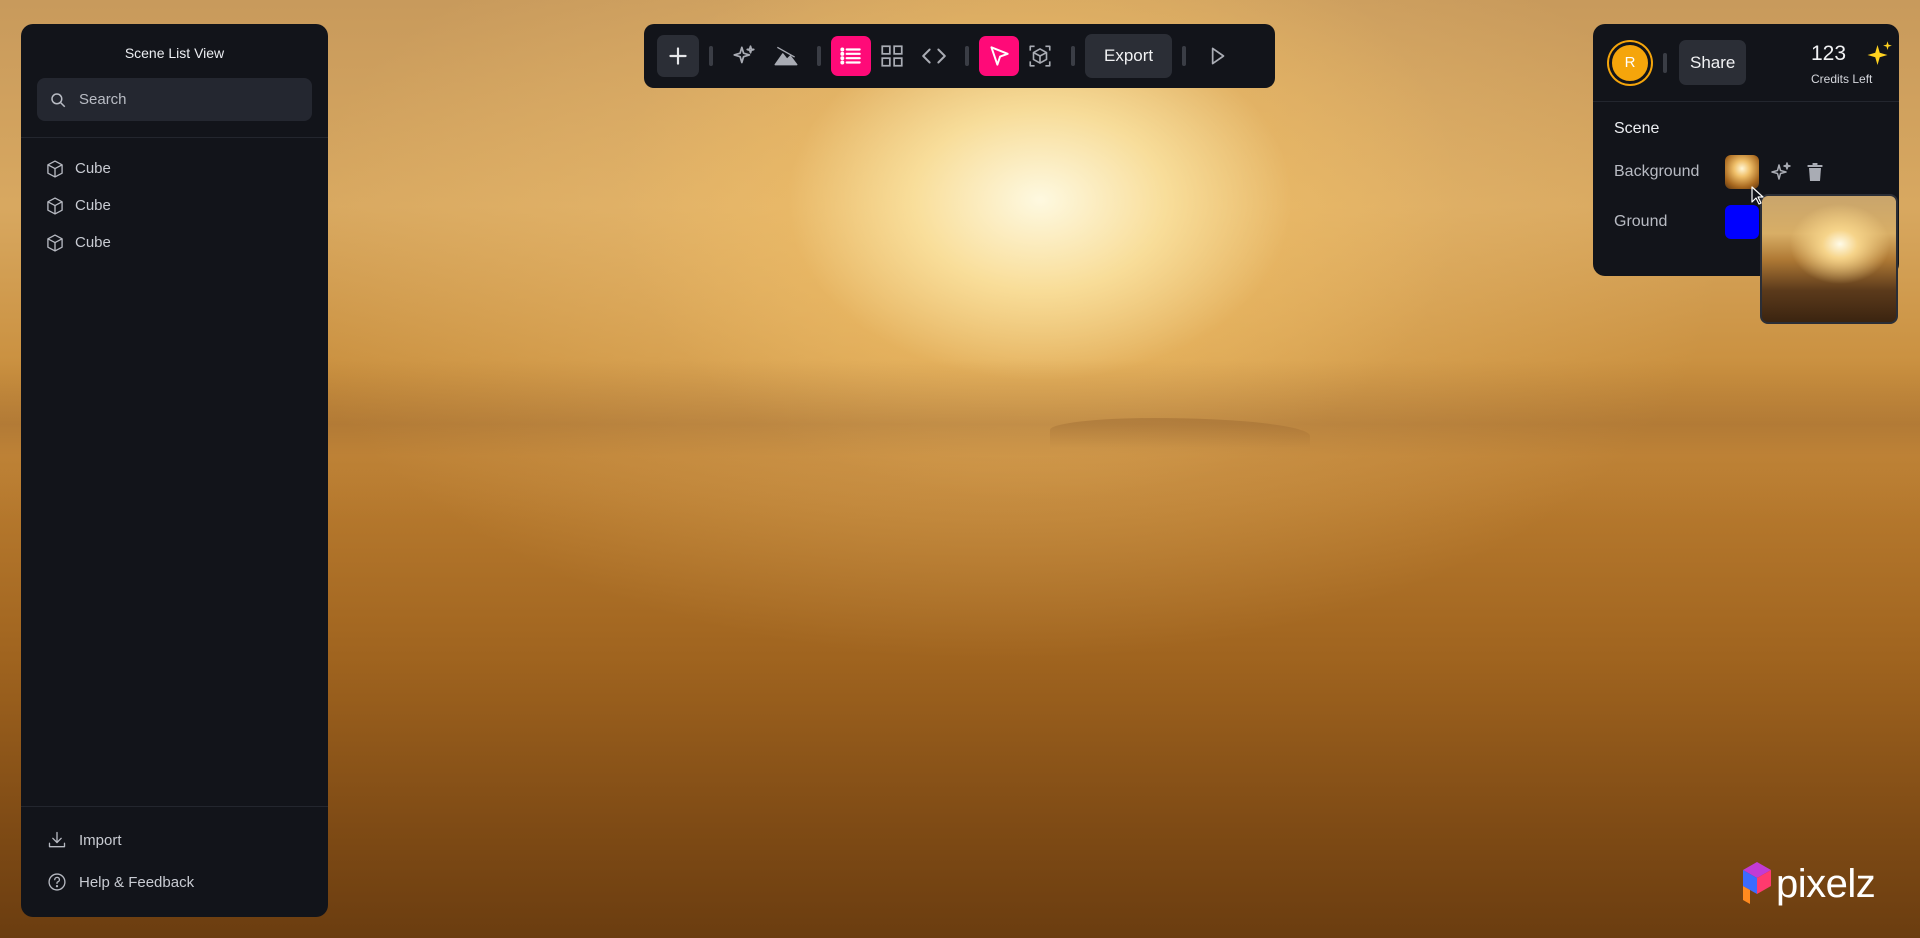  I want to click on ground-color-swatch, so click(1742, 222).